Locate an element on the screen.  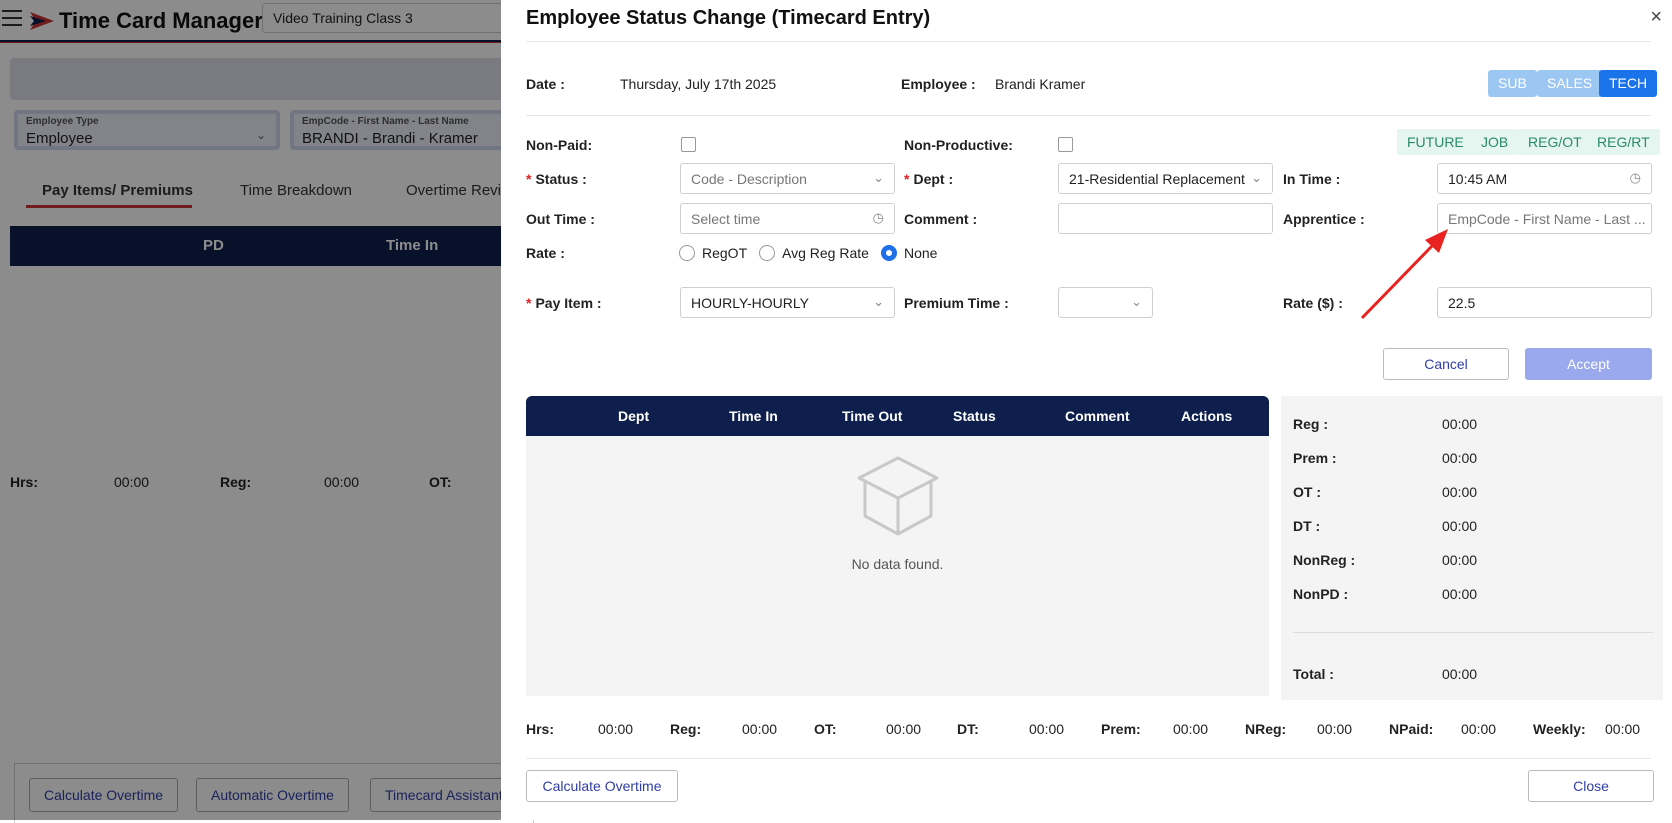
summary-nonreg-label: NonReg : is located at coordinates (1324, 560).